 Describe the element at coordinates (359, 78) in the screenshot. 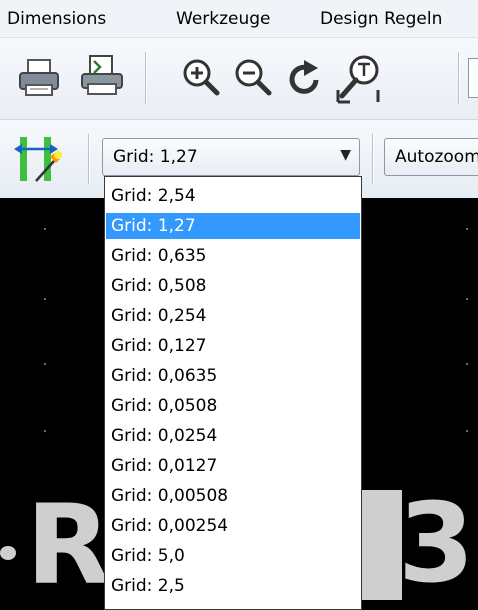

I see `zoom-fit-icon` at that location.